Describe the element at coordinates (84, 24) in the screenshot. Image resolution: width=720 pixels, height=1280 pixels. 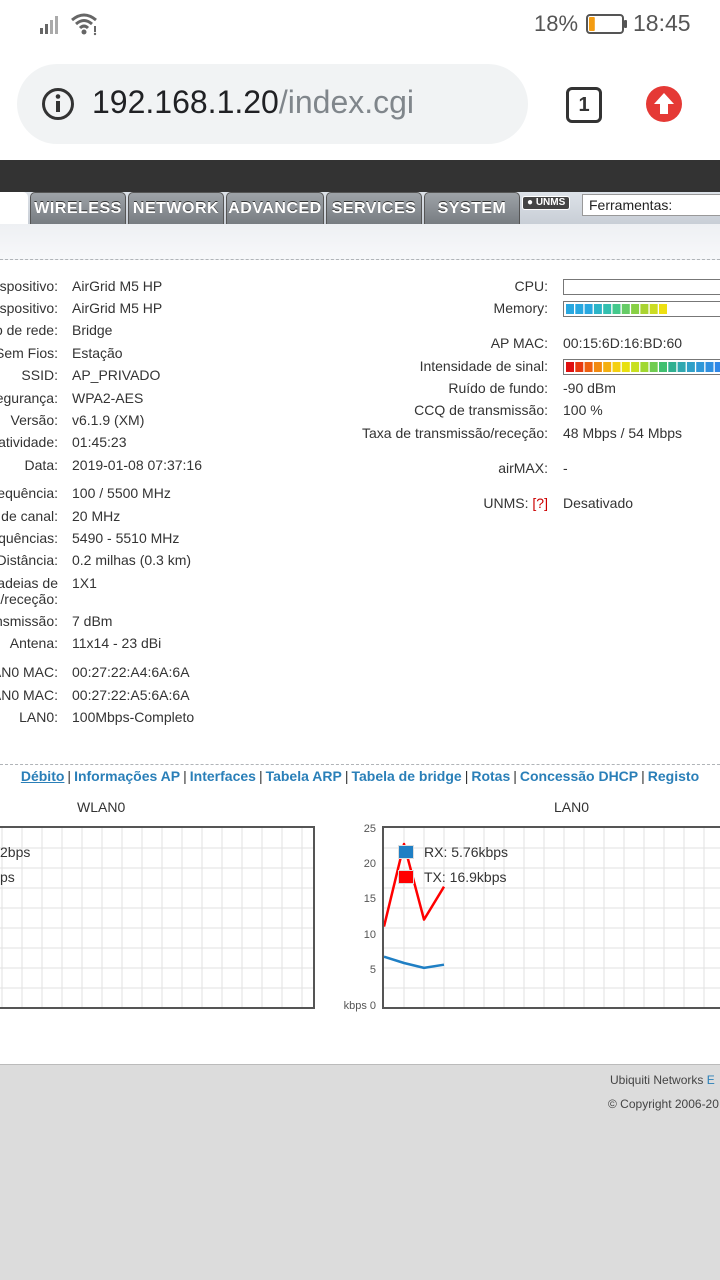
I see `wifi-icon` at that location.